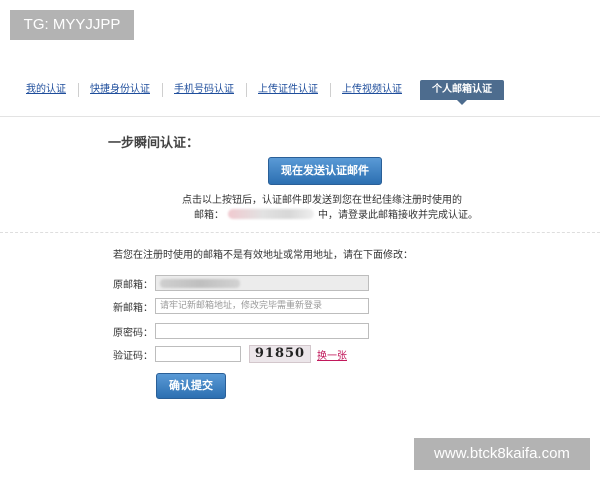  I want to click on new-email-row: 新邮箱： 请牢记新邮箱地址，修改完毕需重新登录, so click(241, 306).